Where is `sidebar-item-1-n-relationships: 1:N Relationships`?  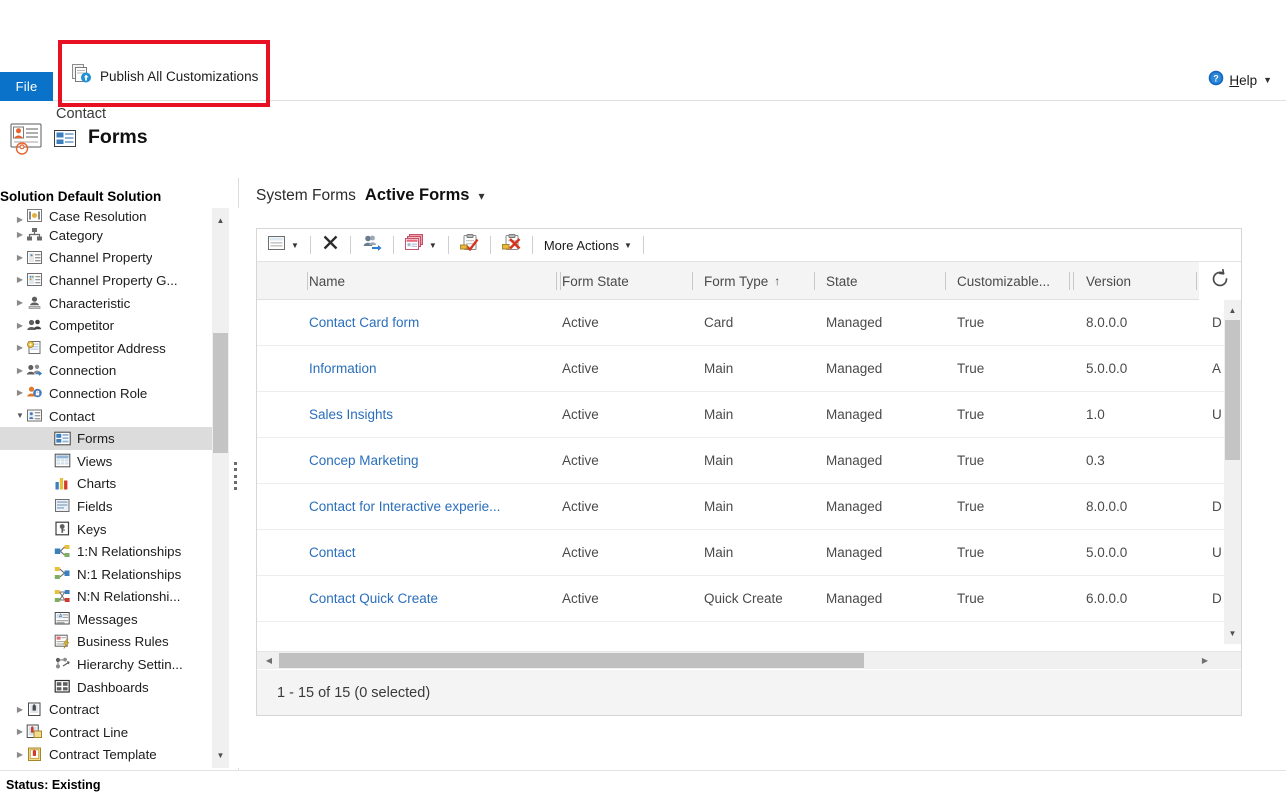 sidebar-item-1-n-relationships: 1:N Relationships is located at coordinates (111, 551).